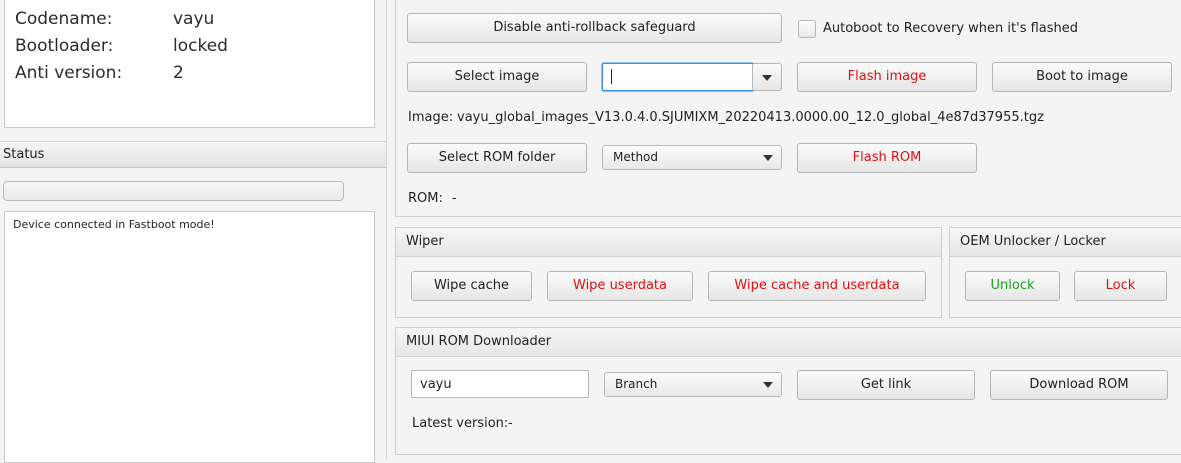 This screenshot has width=1181, height=463. What do you see at coordinates (194, 19) in the screenshot?
I see `info-value: vayu` at bounding box center [194, 19].